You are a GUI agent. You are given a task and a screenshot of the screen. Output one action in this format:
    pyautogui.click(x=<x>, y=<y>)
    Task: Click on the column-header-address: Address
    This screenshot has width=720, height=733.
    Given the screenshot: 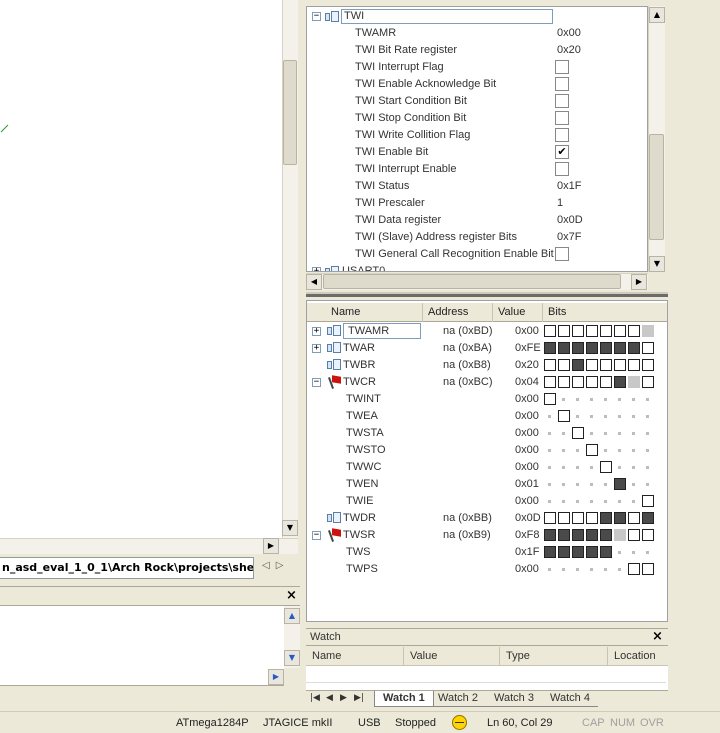 What is the action you would take?
    pyautogui.click(x=458, y=312)
    